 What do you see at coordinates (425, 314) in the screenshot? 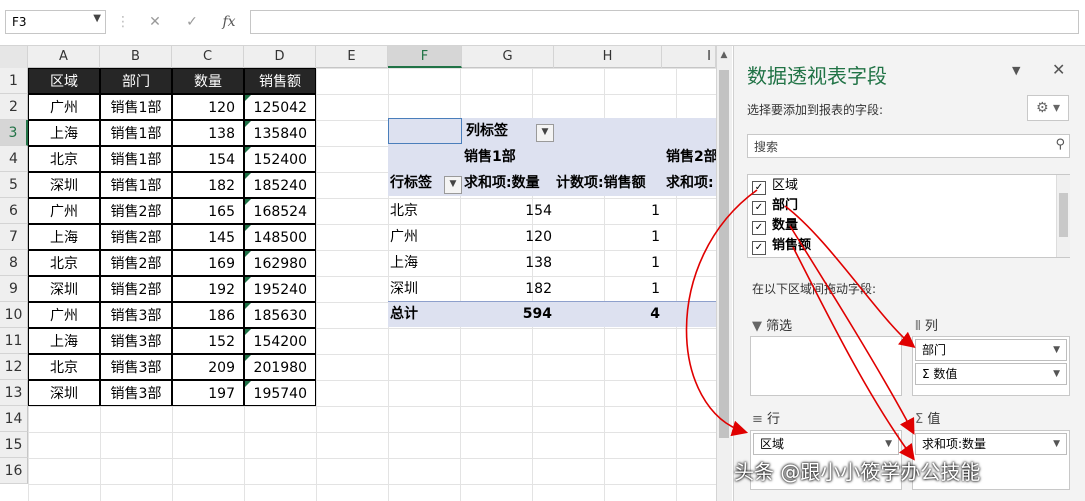
I see `pivot-total-label: 总计` at bounding box center [425, 314].